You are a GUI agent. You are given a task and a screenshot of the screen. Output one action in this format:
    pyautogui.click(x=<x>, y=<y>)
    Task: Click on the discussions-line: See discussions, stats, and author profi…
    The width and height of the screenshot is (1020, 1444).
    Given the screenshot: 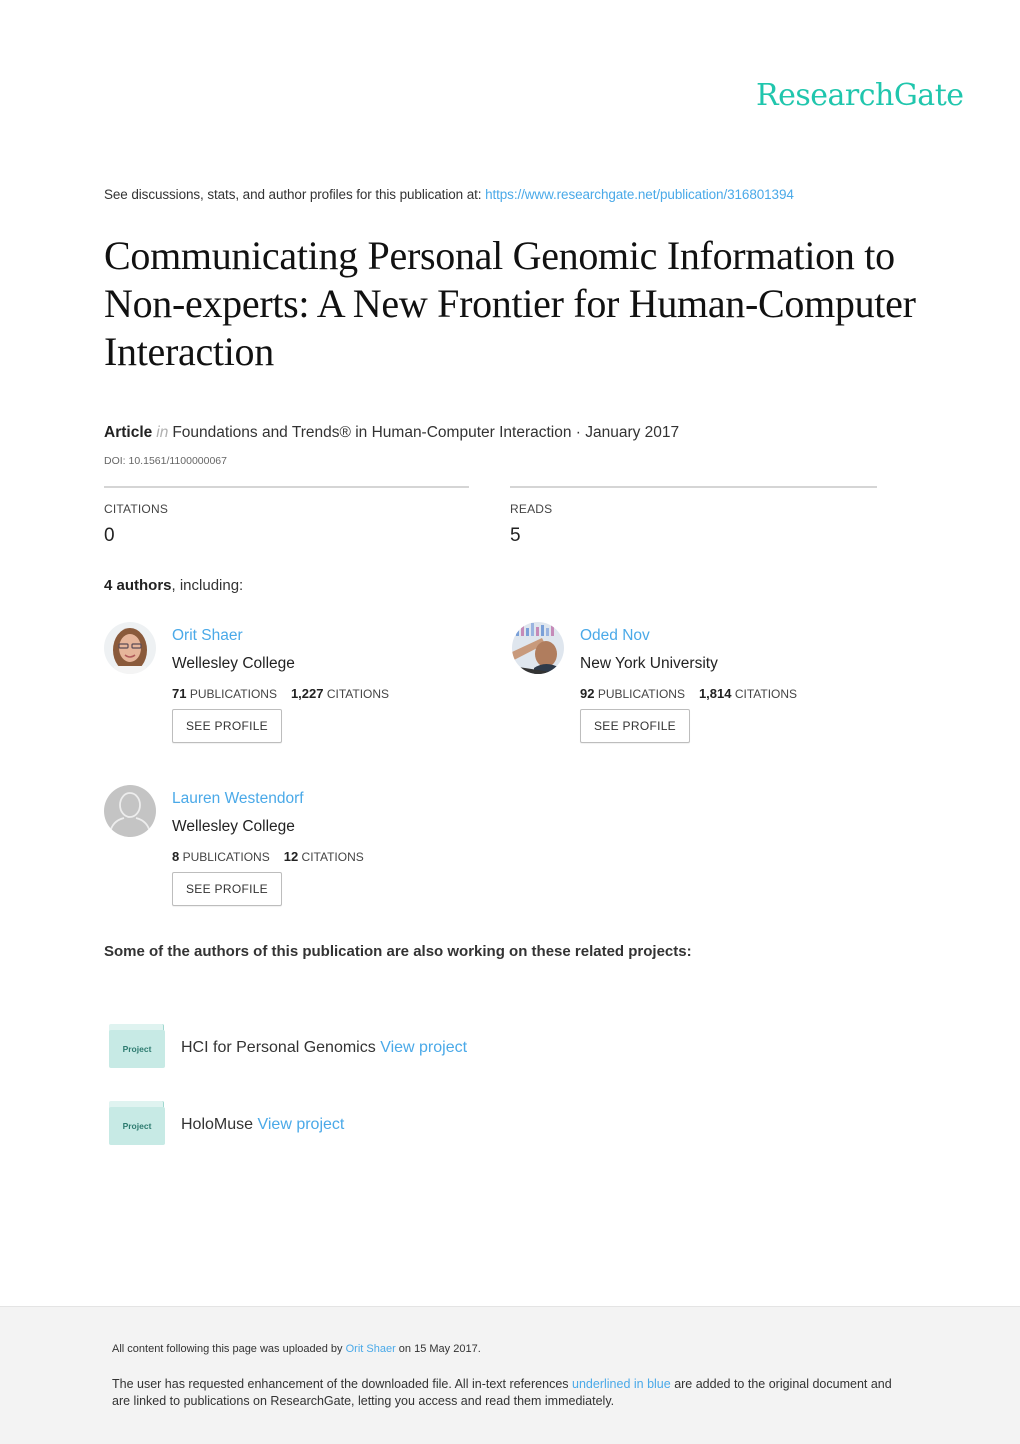 What is the action you would take?
    pyautogui.click(x=449, y=194)
    